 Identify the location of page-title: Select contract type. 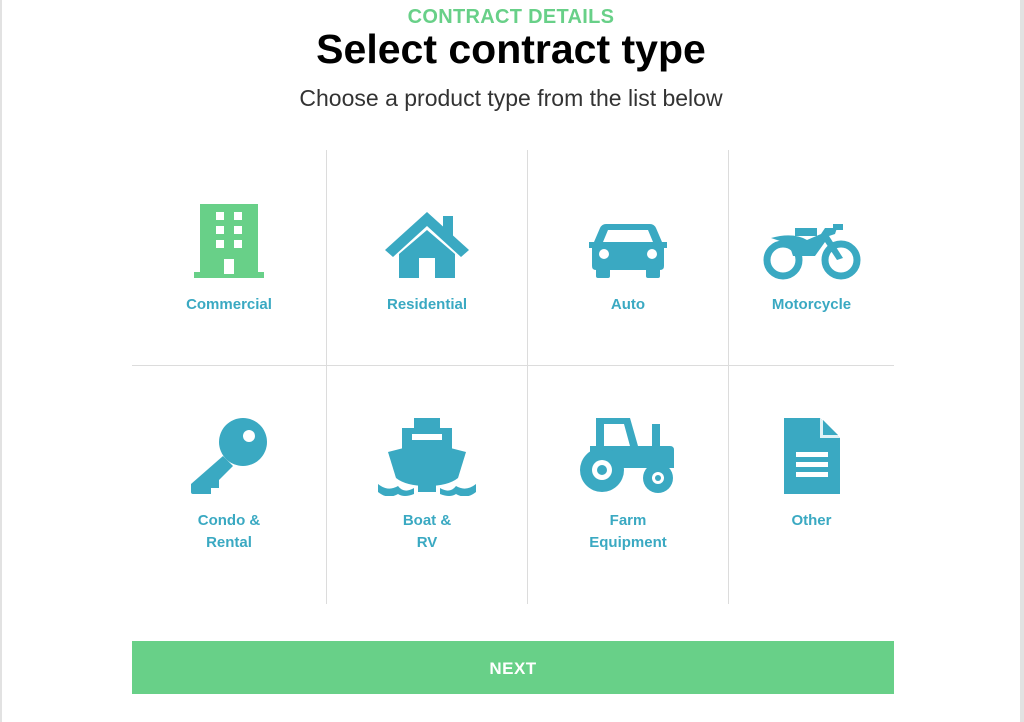
(511, 49).